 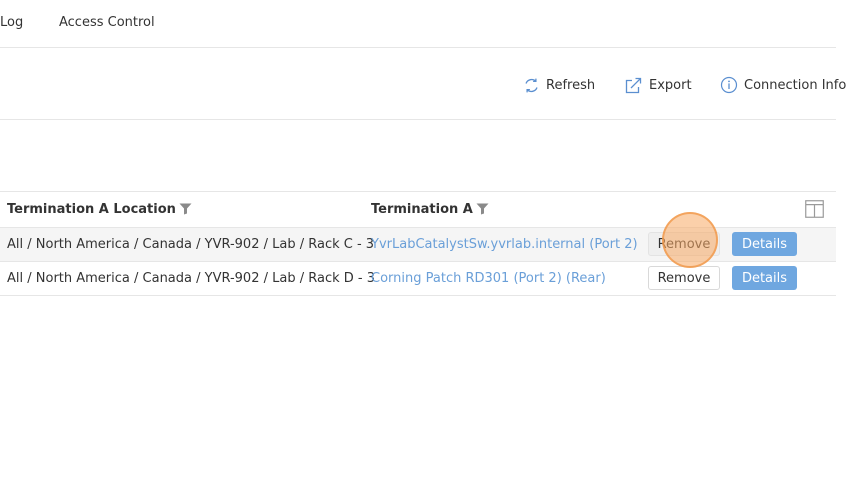 I want to click on column-settings-button, so click(x=814, y=211).